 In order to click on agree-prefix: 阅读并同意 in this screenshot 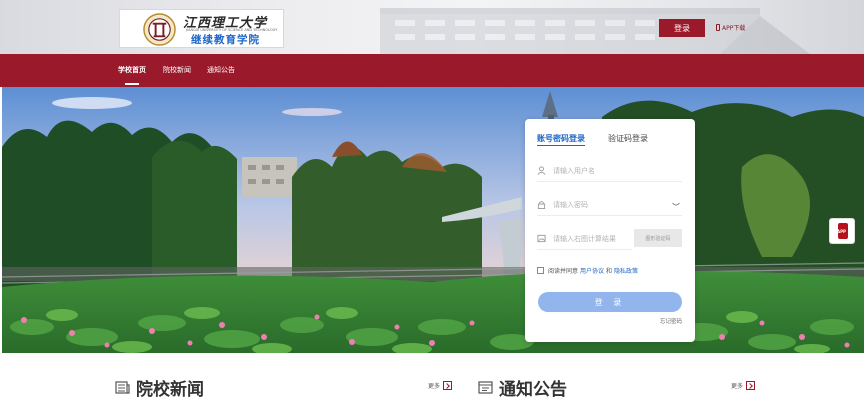, I will do `click(563, 271)`.